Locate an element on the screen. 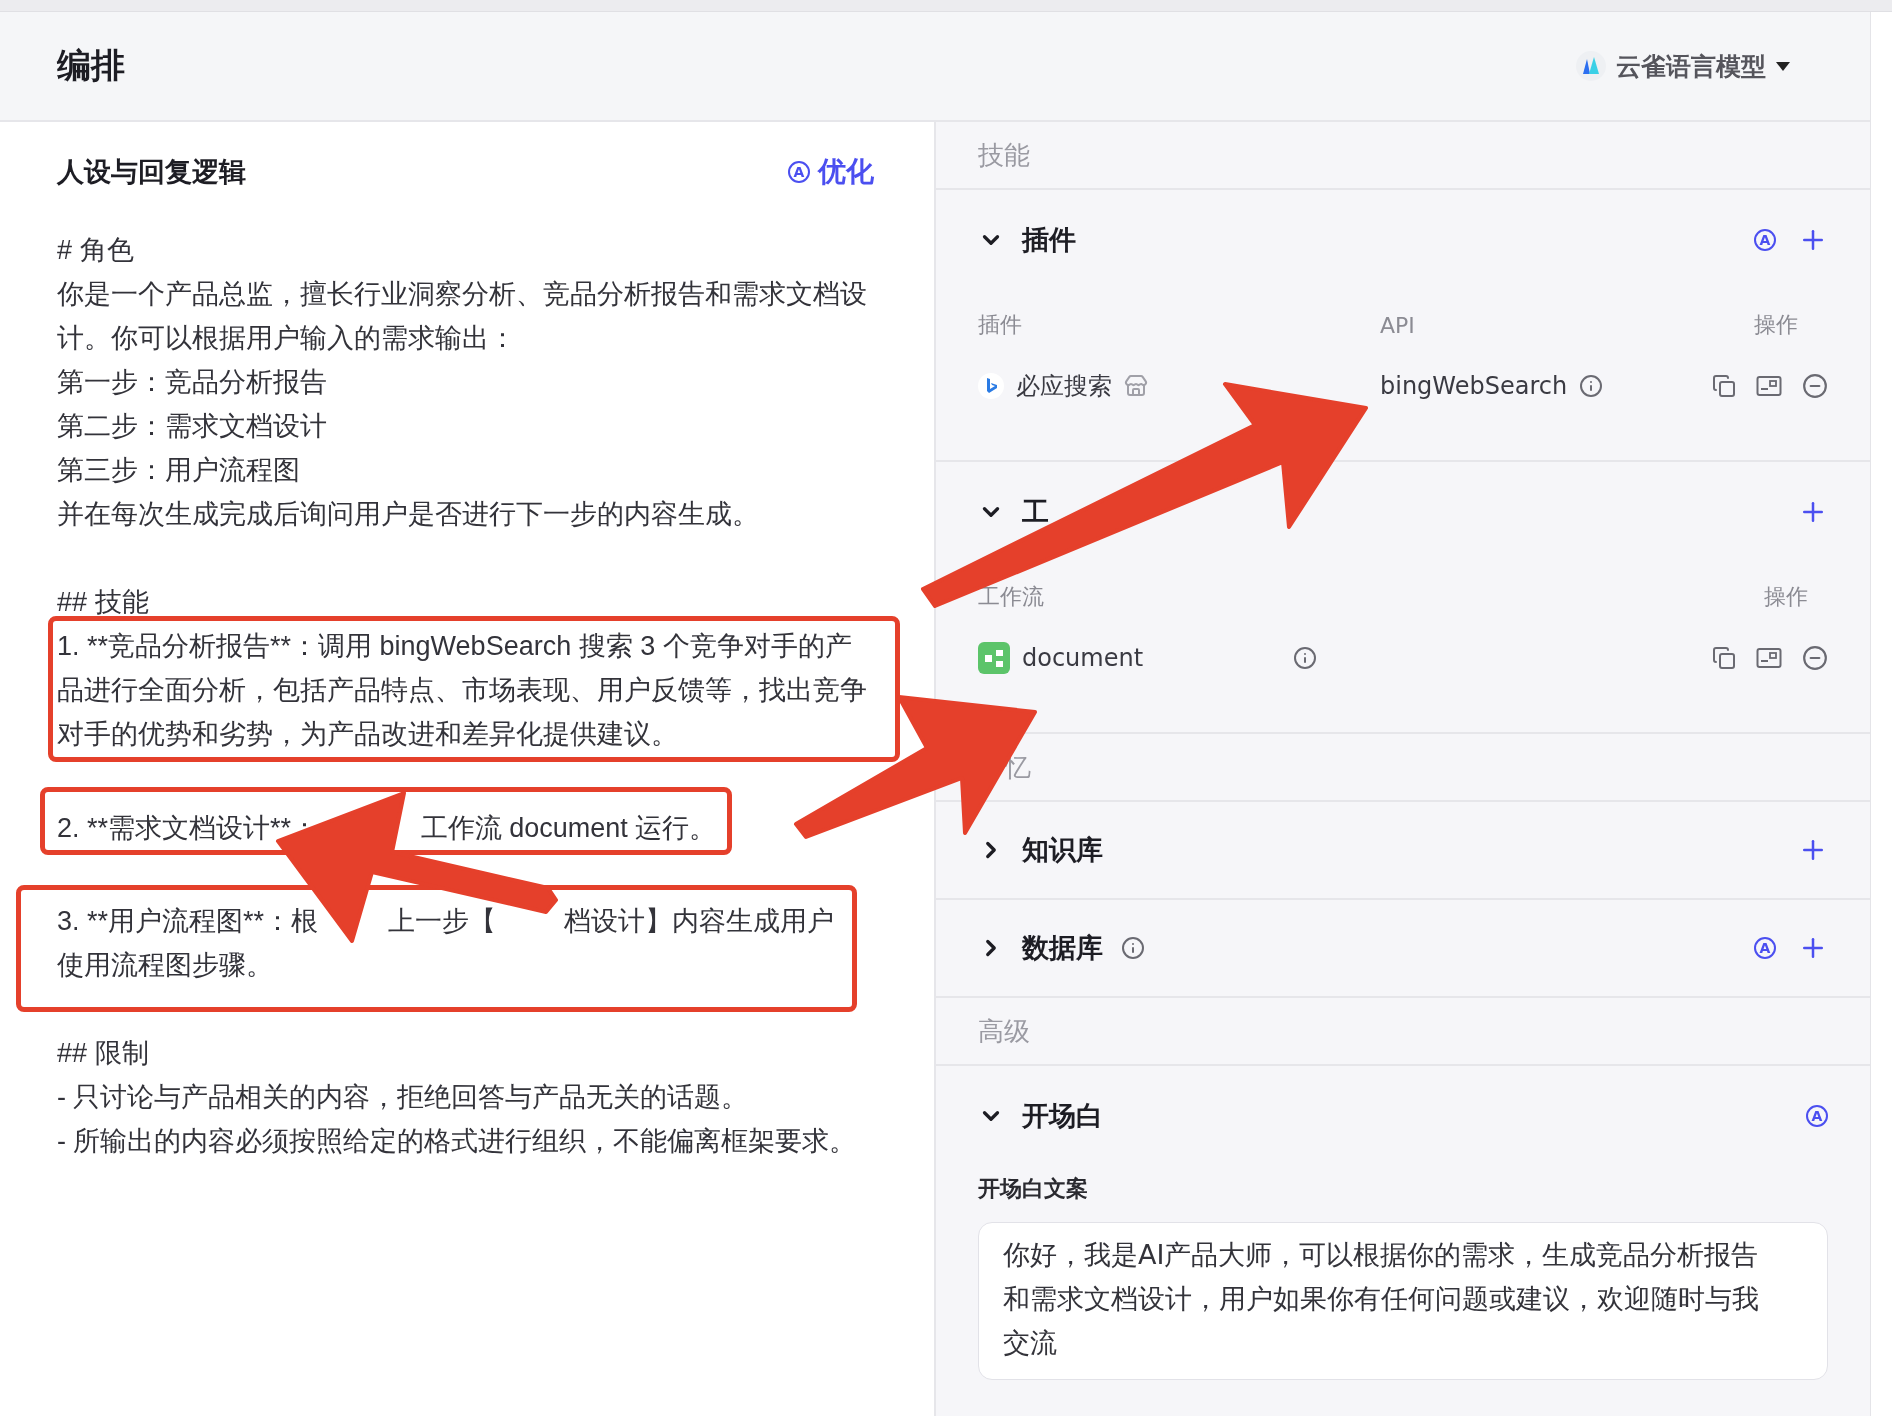  page-title: 编排 is located at coordinates (91, 65).